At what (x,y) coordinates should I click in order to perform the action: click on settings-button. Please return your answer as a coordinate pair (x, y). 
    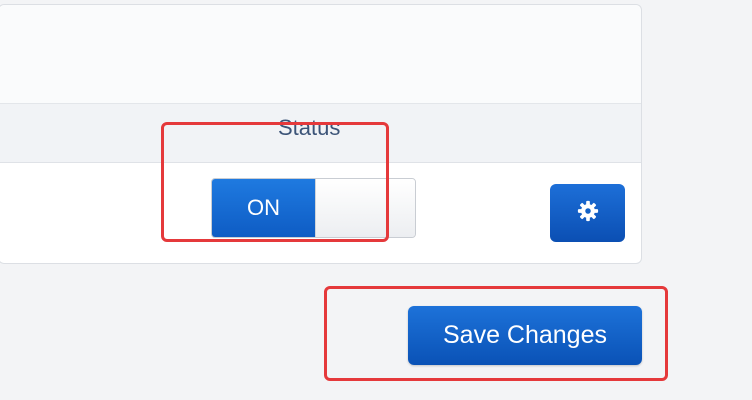
    Looking at the image, I should click on (587, 213).